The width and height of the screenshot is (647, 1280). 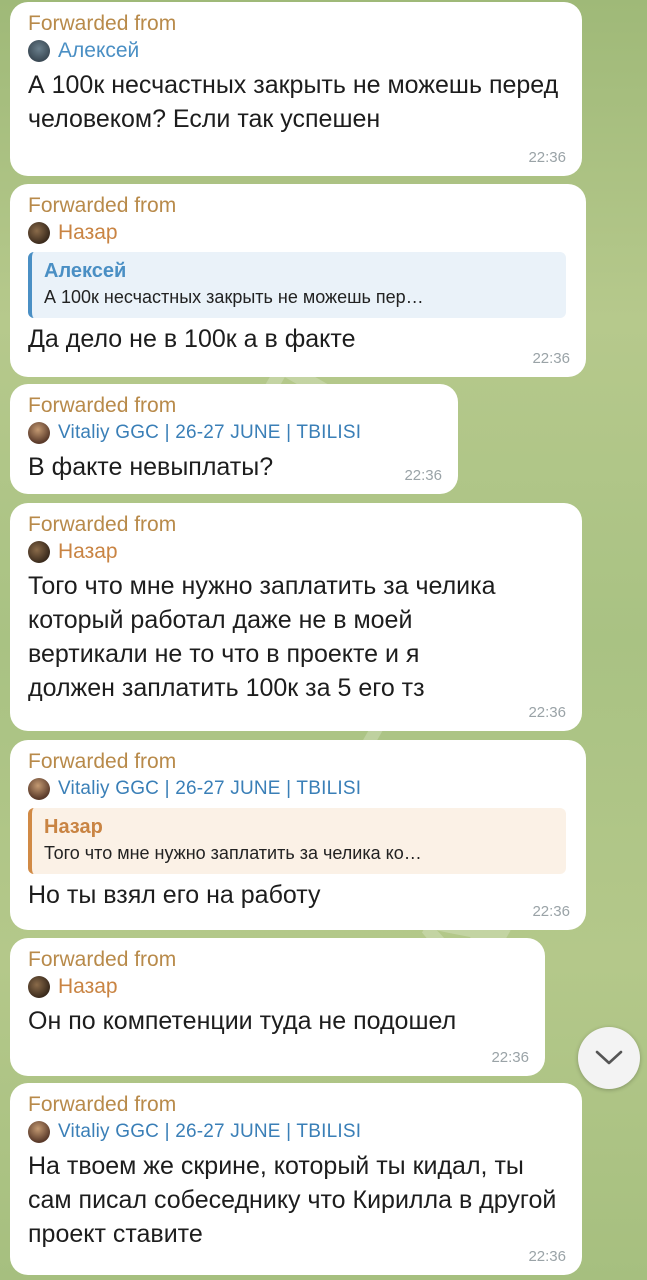 I want to click on message-text: Но ты взял его на работу, so click(x=174, y=895).